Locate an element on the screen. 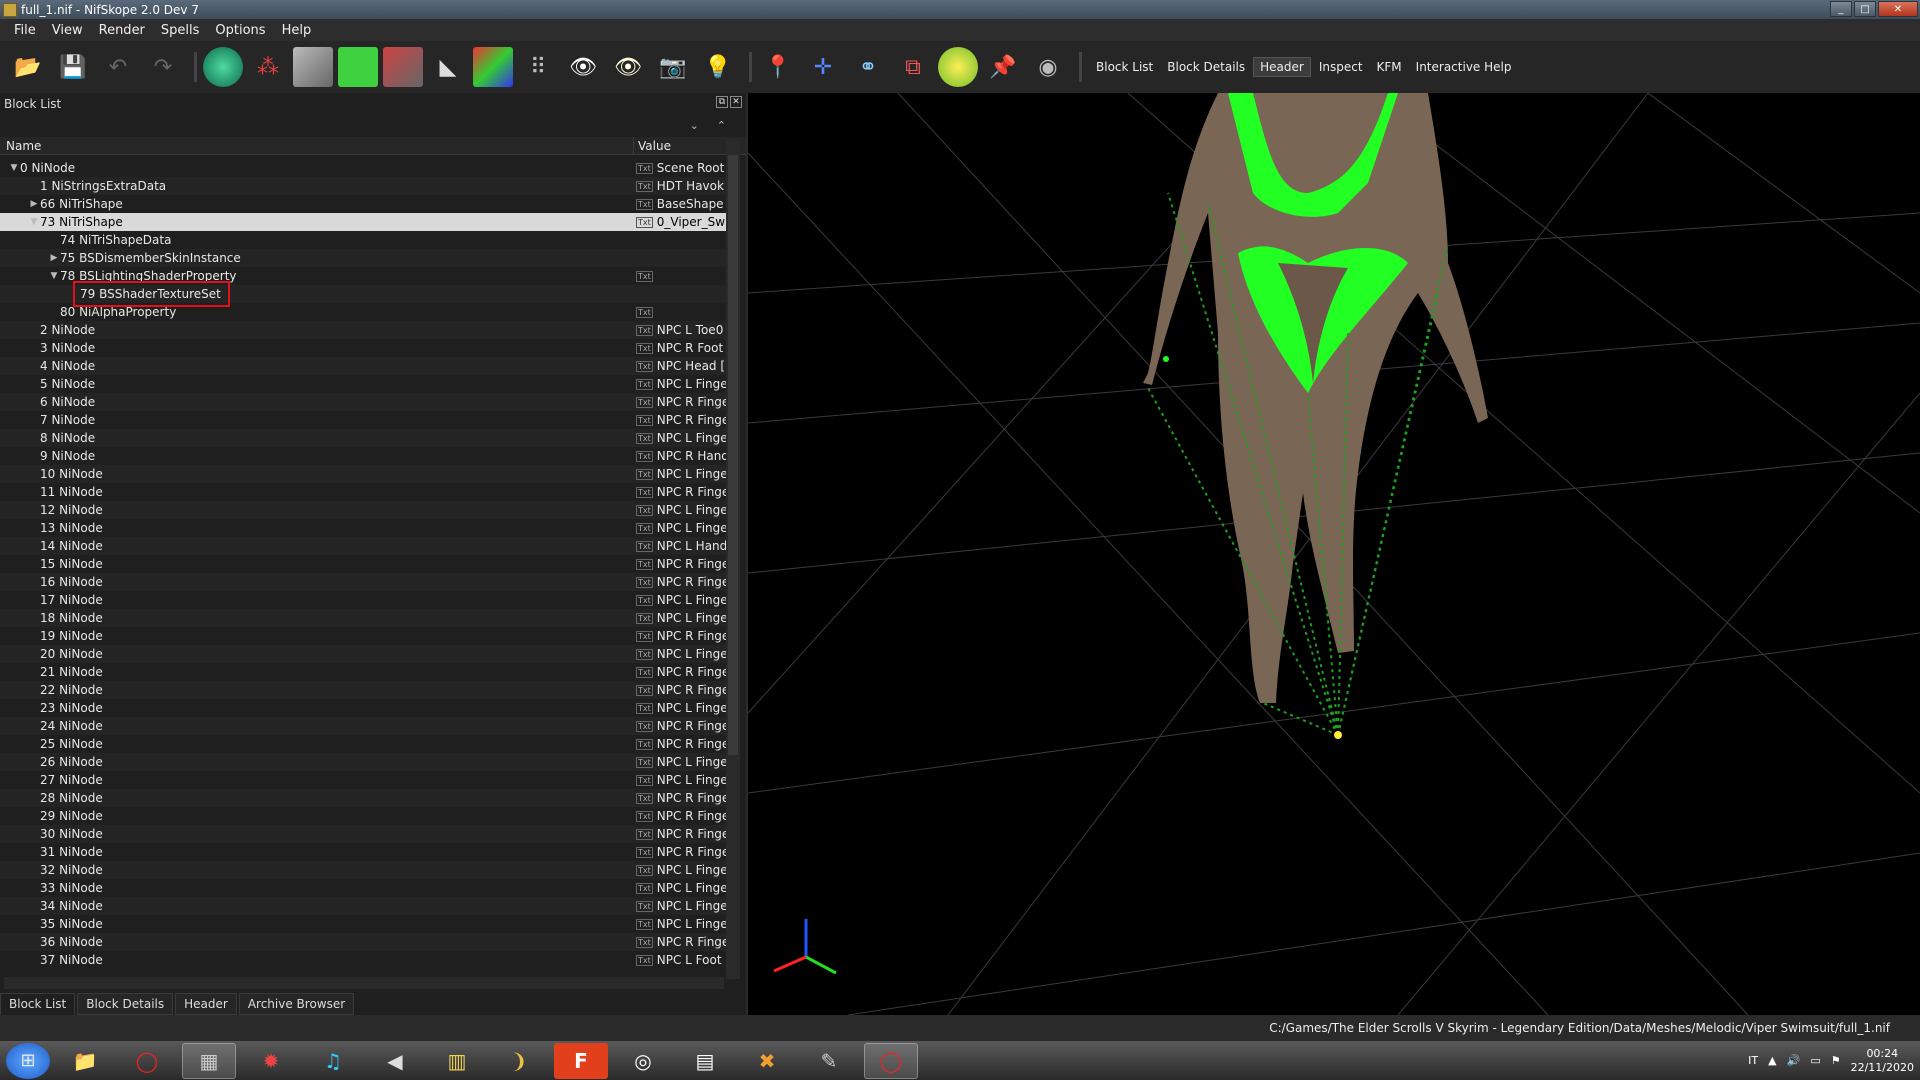 The height and width of the screenshot is (1080, 1920). tree-row: 5 NiNode Txt NPC L Finge. is located at coordinates (363, 384).